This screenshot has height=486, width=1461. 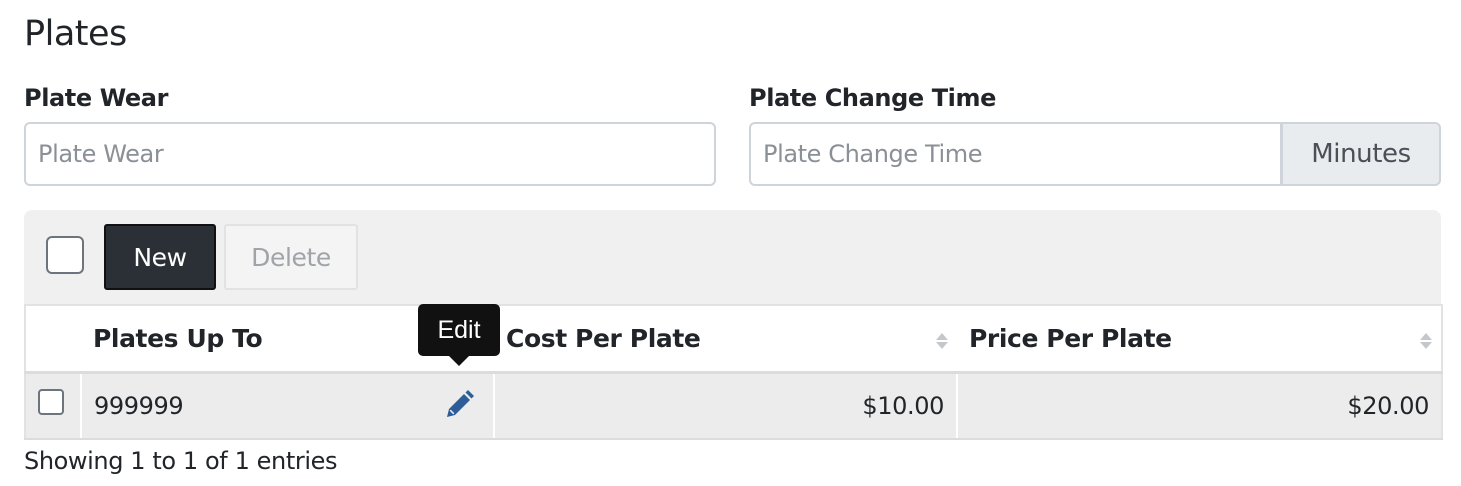 What do you see at coordinates (178, 338) in the screenshot?
I see `column-header-label: Plates Up To` at bounding box center [178, 338].